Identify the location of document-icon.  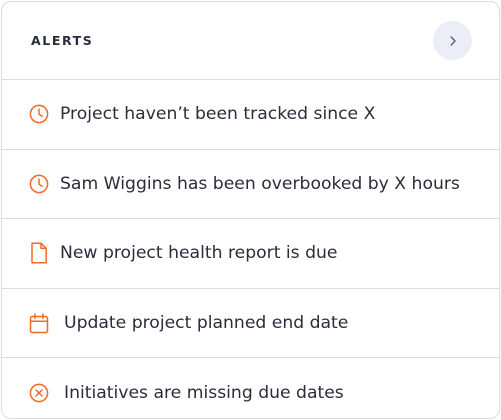
(39, 253).